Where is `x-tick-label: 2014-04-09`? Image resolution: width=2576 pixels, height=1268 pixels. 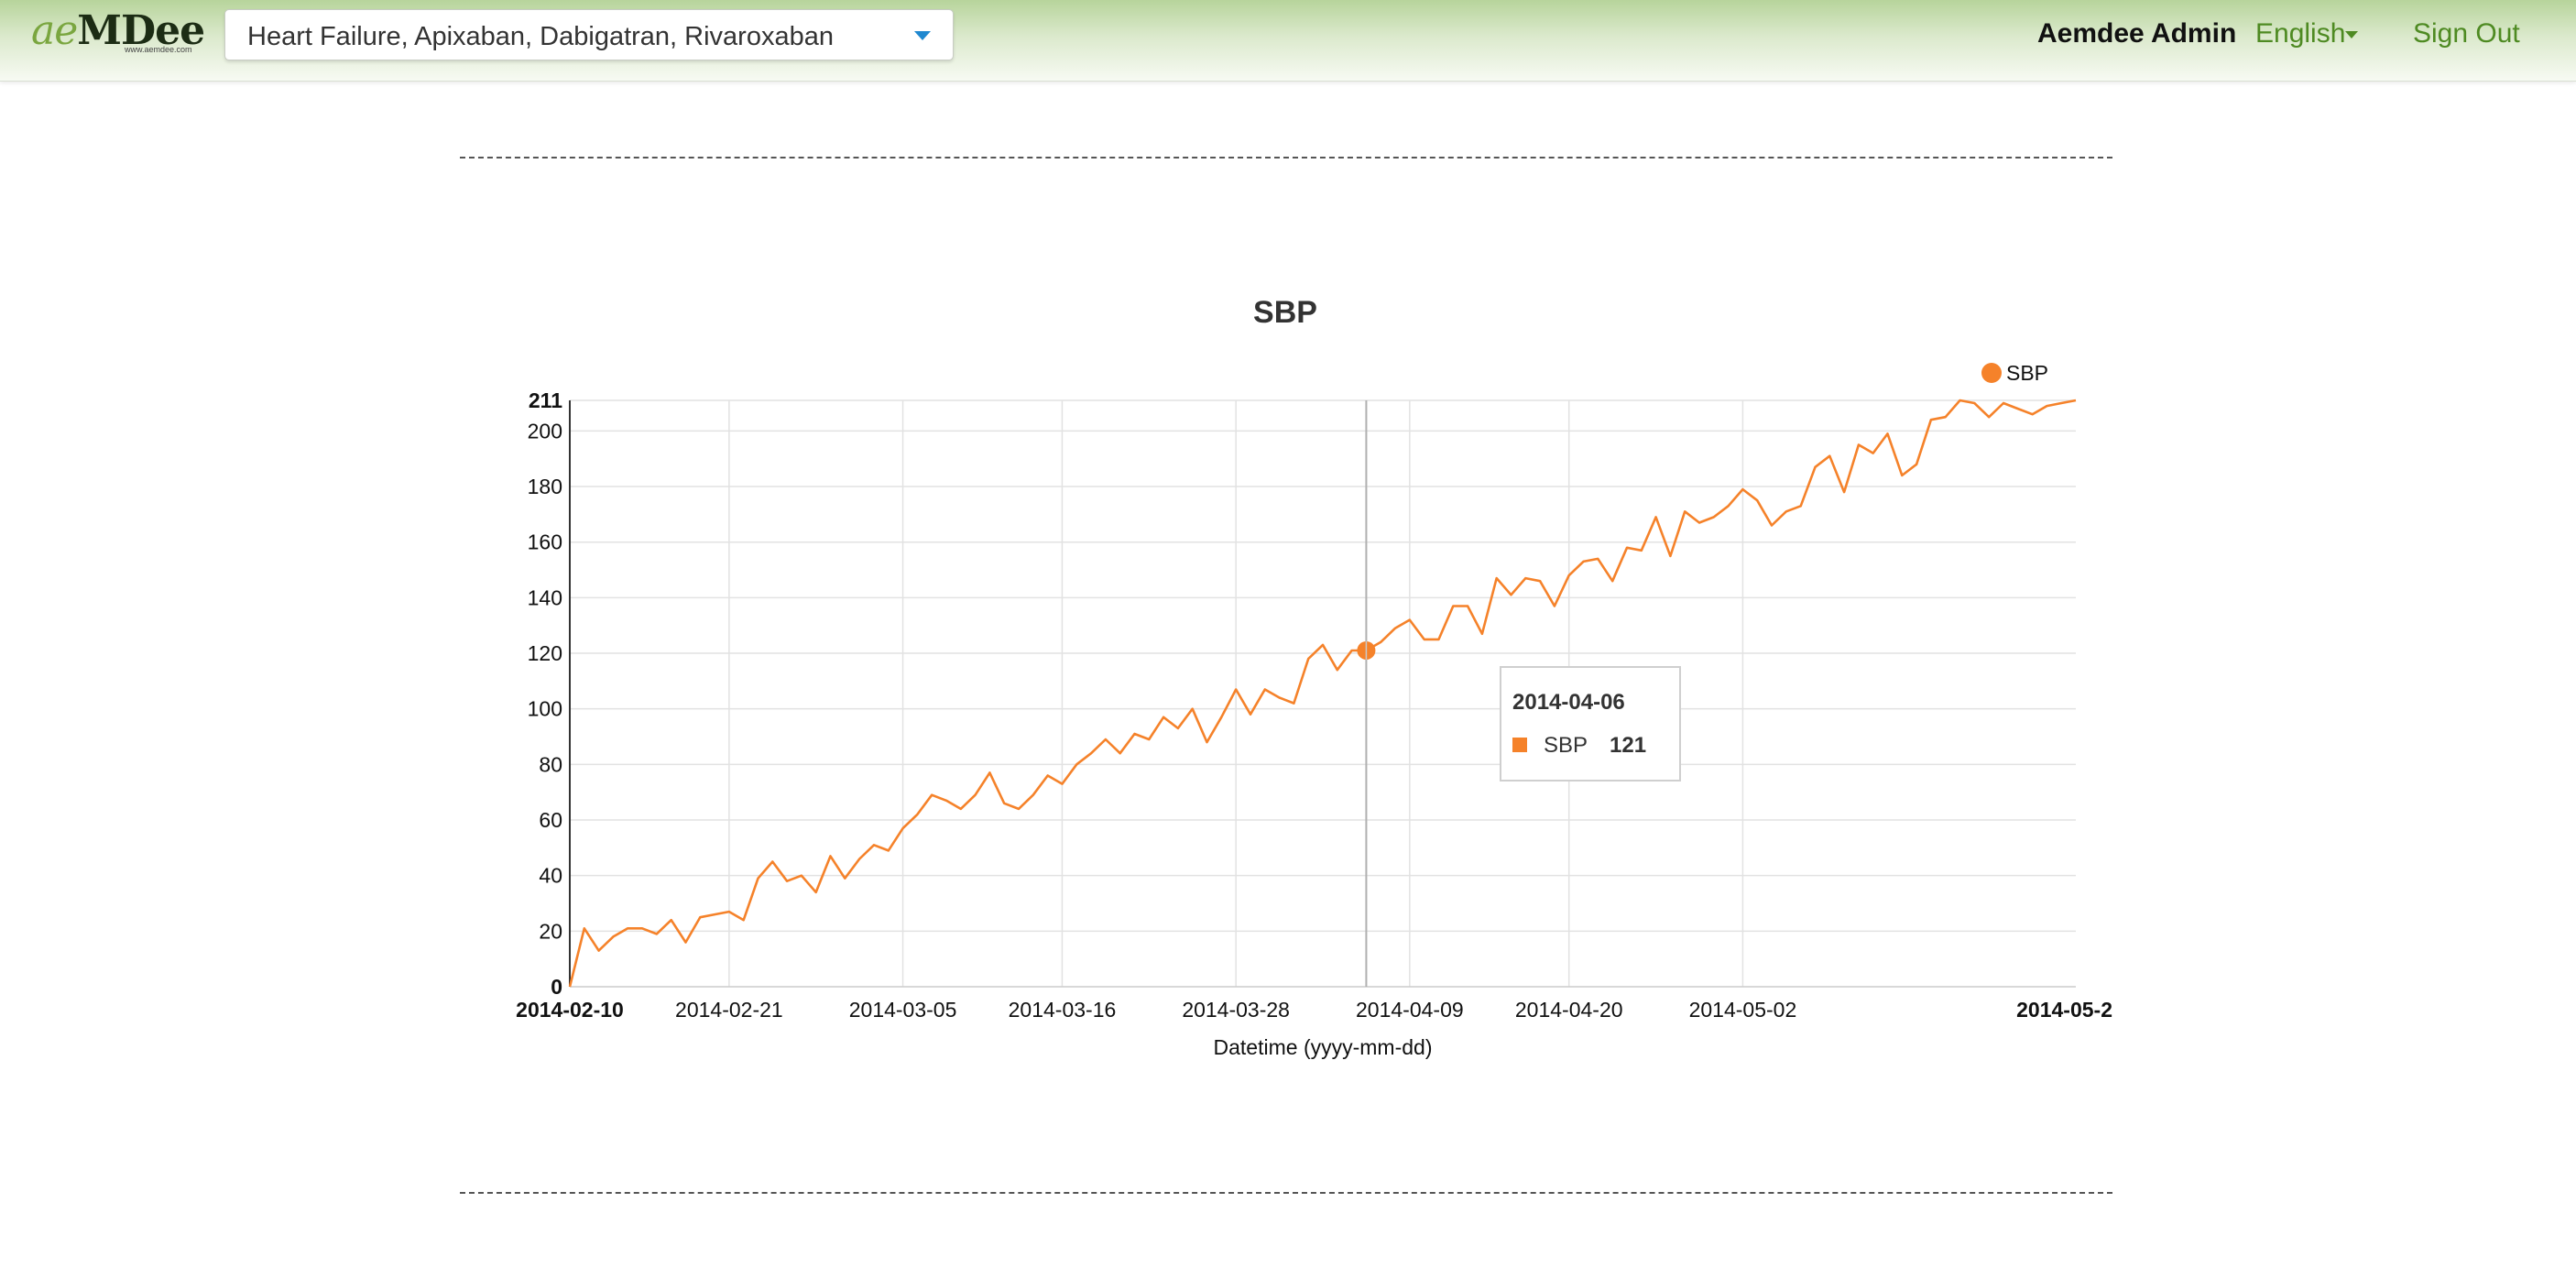 x-tick-label: 2014-04-09 is located at coordinates (1410, 1010).